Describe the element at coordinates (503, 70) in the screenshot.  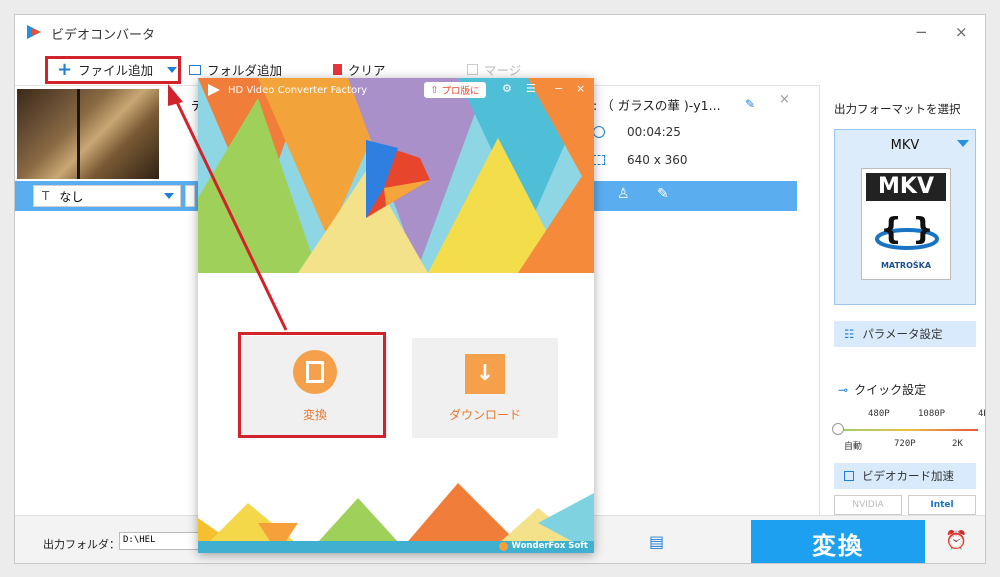
I see `merge-label: マージ` at that location.